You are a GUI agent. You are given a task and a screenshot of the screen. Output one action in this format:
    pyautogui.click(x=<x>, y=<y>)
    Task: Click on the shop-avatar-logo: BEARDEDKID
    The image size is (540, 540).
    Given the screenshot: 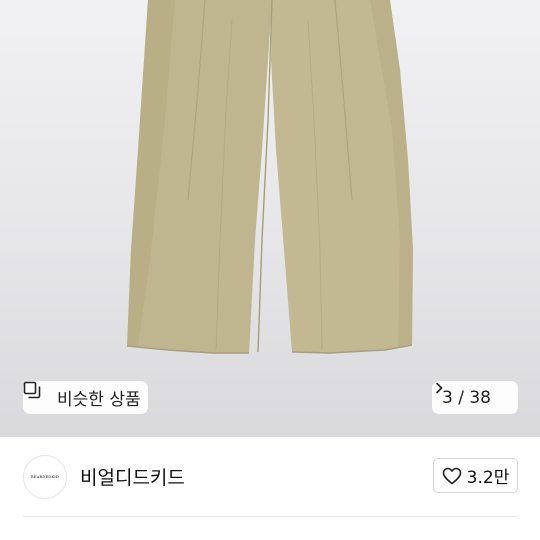 What is the action you would take?
    pyautogui.click(x=45, y=477)
    